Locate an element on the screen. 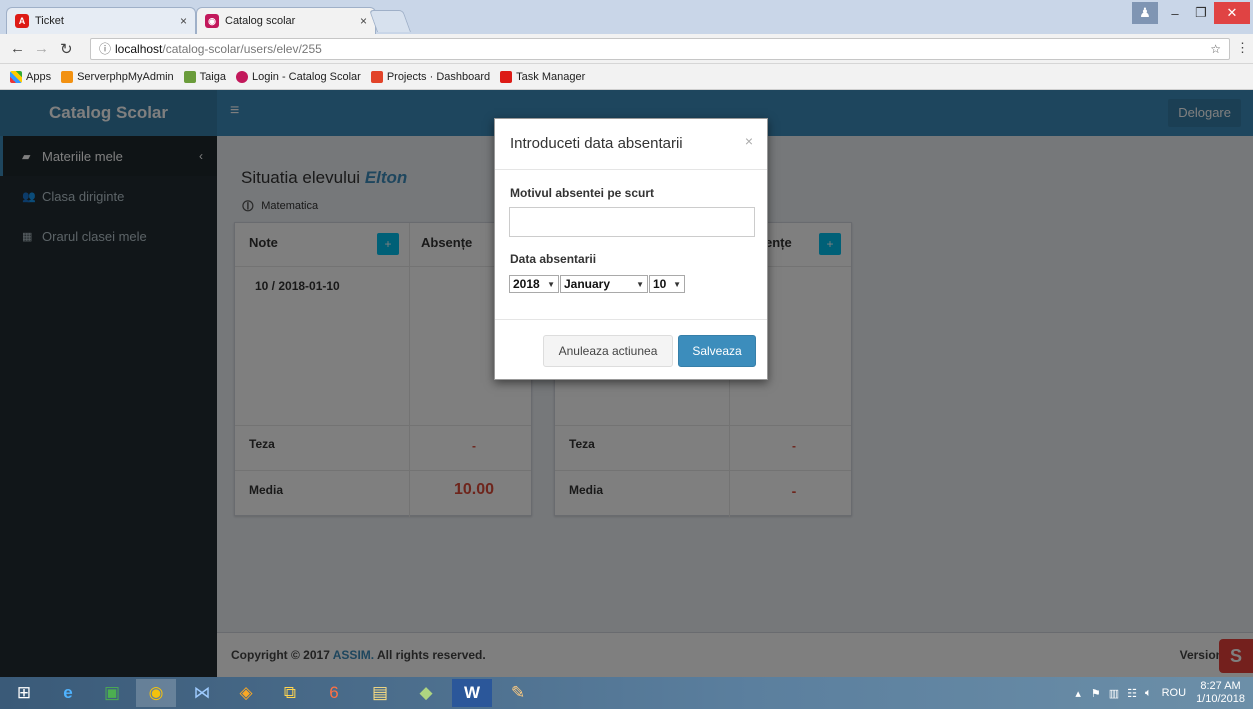 The width and height of the screenshot is (1253, 709). taiga-icon is located at coordinates (189, 76).